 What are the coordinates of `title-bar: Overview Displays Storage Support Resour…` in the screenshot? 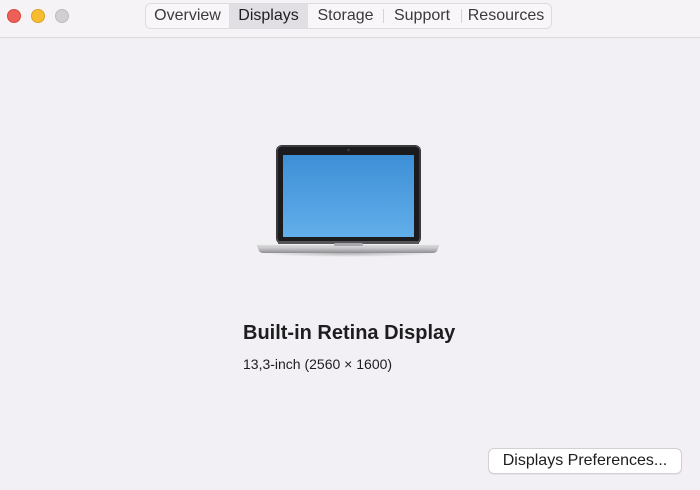 It's located at (350, 19).